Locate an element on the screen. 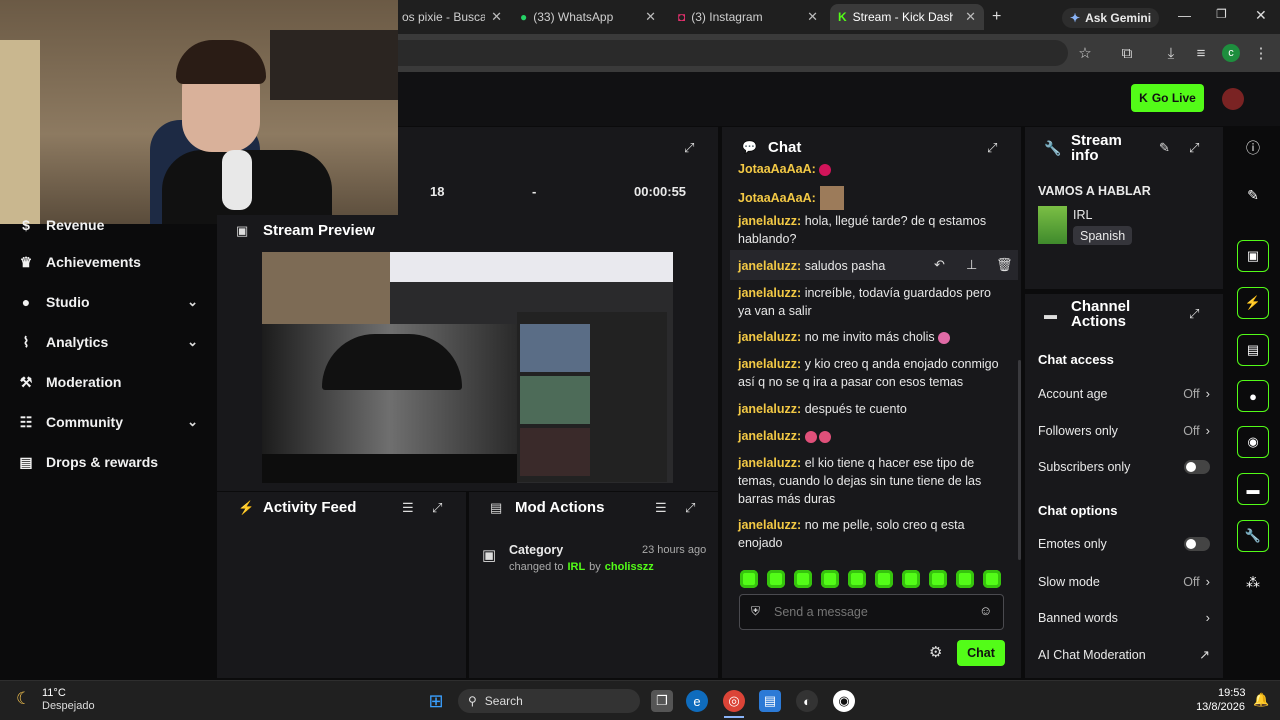 The height and width of the screenshot is (720, 1280). app-icon: ◉ is located at coordinates (844, 701).